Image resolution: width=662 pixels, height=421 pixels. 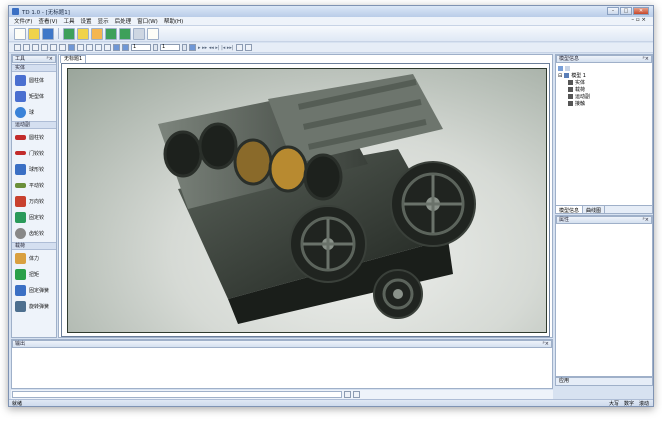 I want to click on rotate-icon, so click(x=98, y=47).